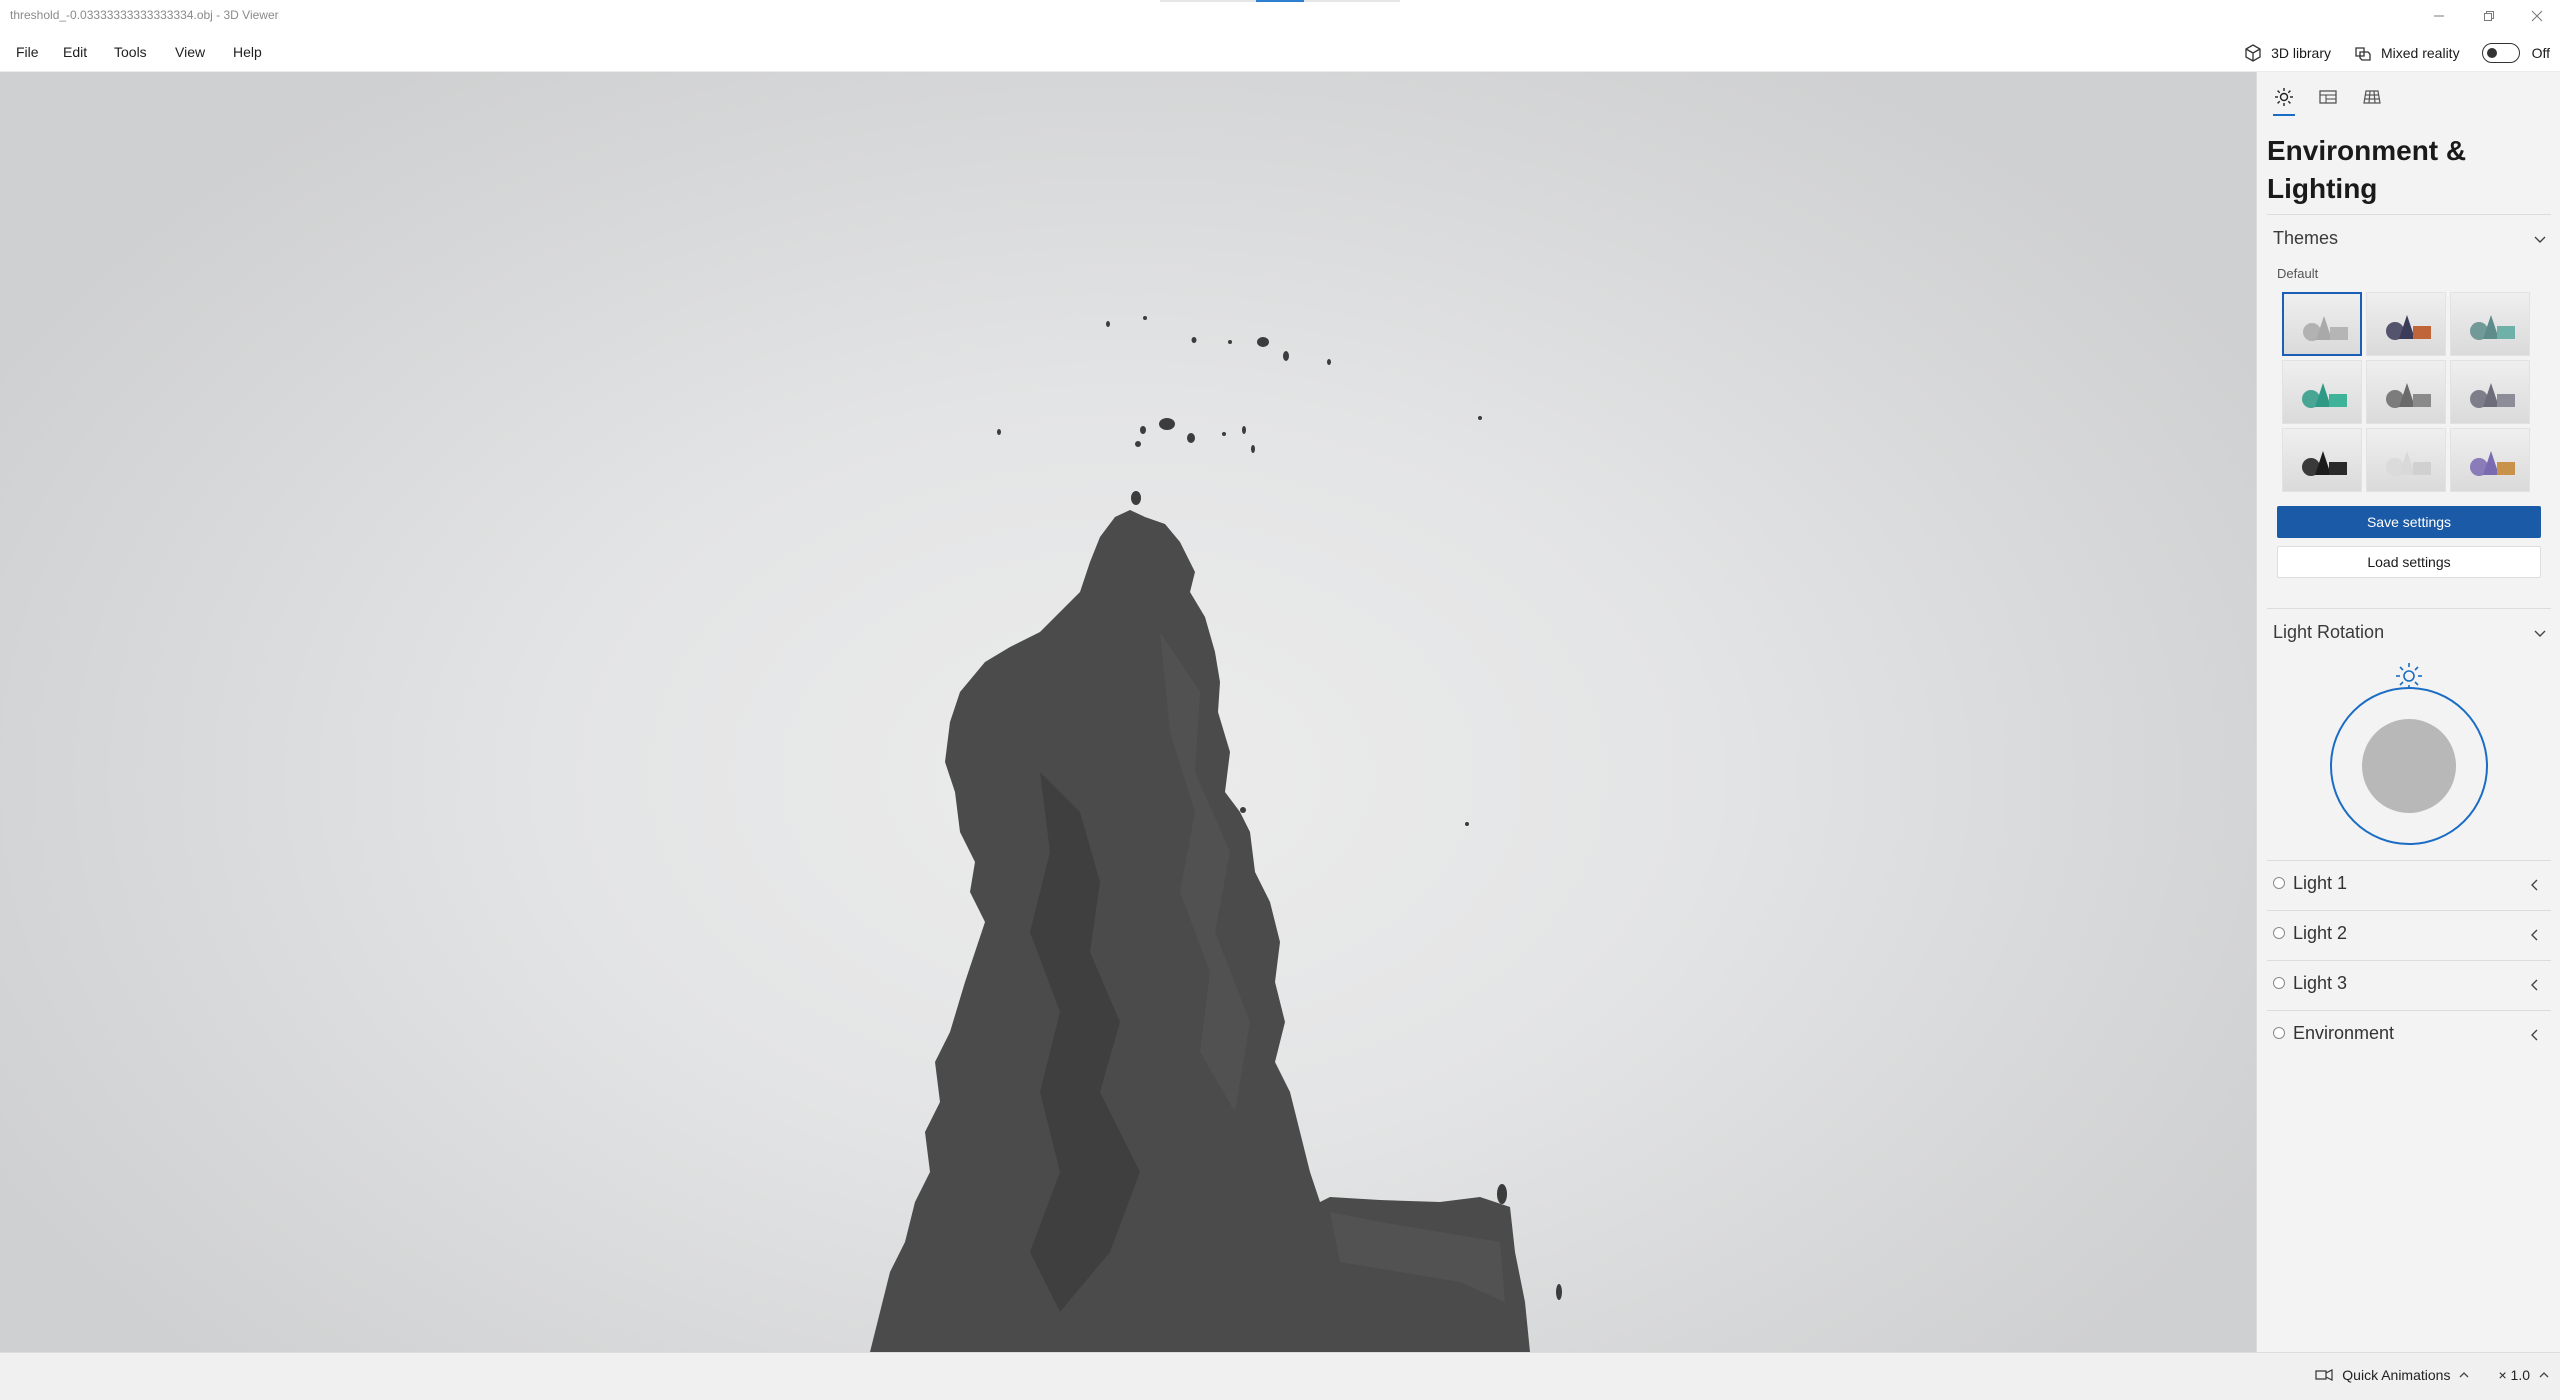 Image resolution: width=2560 pixels, height=1400 pixels. I want to click on status-bar: Quick Animations × 1.0, so click(1280, 1376).